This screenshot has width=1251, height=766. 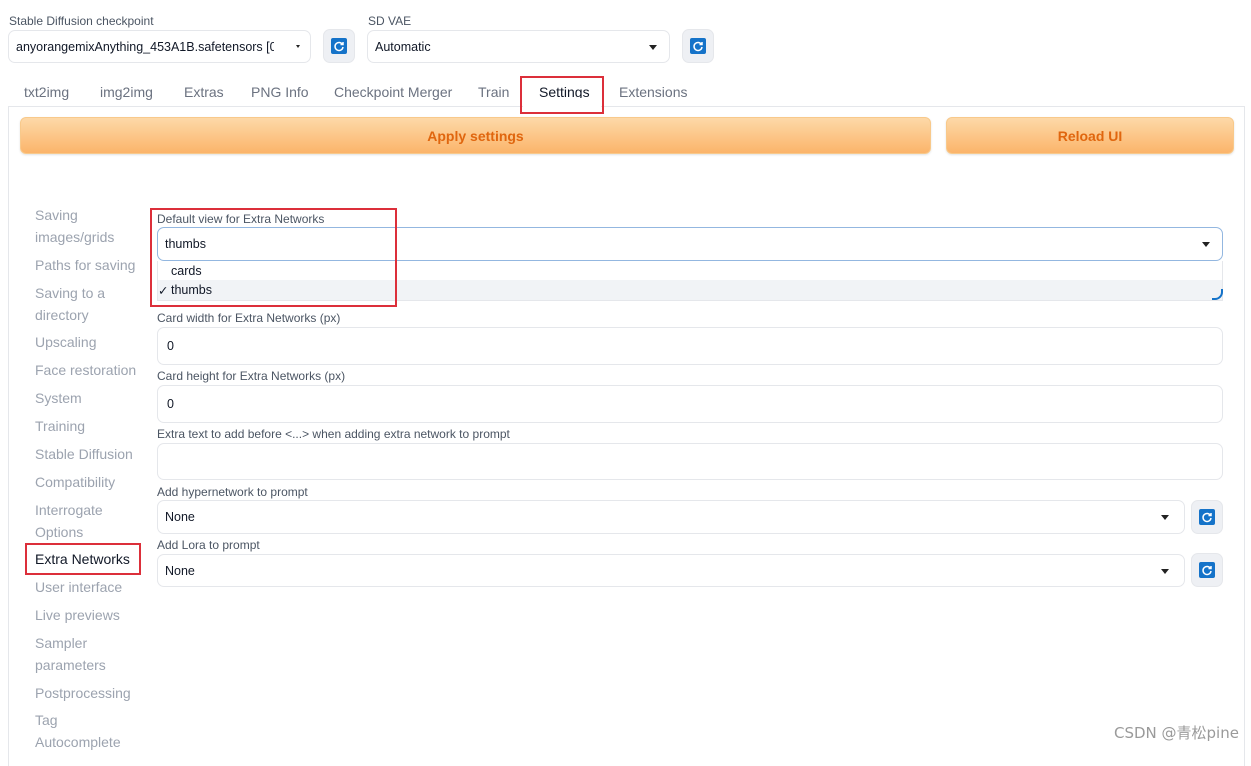 What do you see at coordinates (475, 135) in the screenshot?
I see `apply-settings-button: Apply settings` at bounding box center [475, 135].